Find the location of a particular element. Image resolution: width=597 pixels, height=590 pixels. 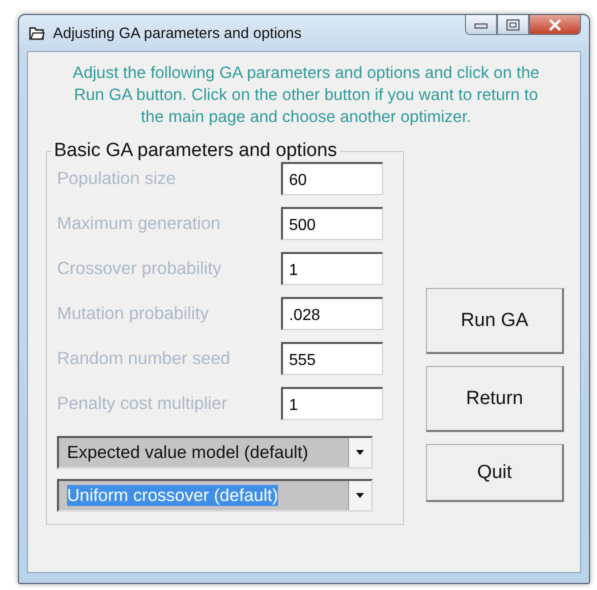

parameter-label: Population size is located at coordinates (116, 178).